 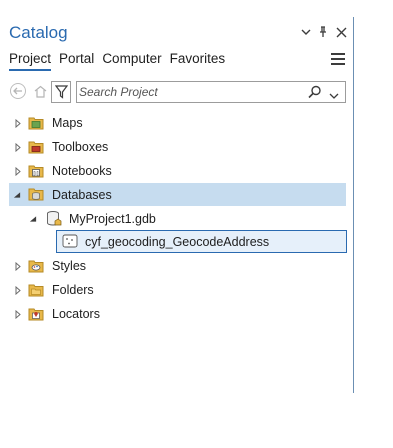 What do you see at coordinates (131, 61) in the screenshot?
I see `tab-computer: Computer` at bounding box center [131, 61].